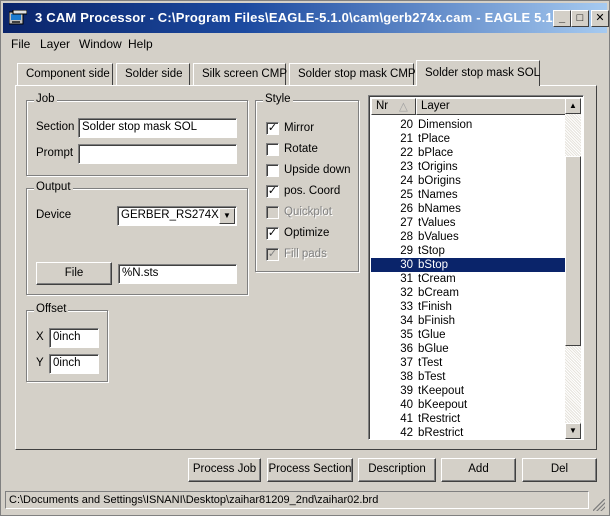 The height and width of the screenshot is (516, 610). Describe the element at coordinates (468, 432) in the screenshot. I see `layer-row: 42 bRestrict` at that location.